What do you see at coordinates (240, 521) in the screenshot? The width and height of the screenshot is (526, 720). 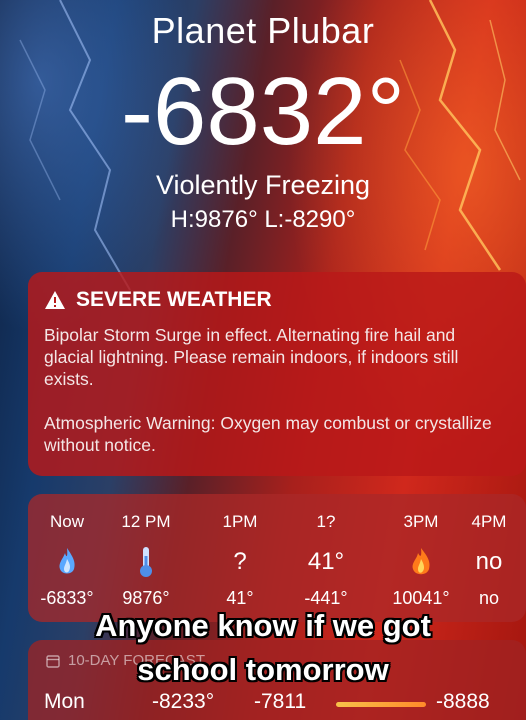 I see `hour-time: 1PM` at bounding box center [240, 521].